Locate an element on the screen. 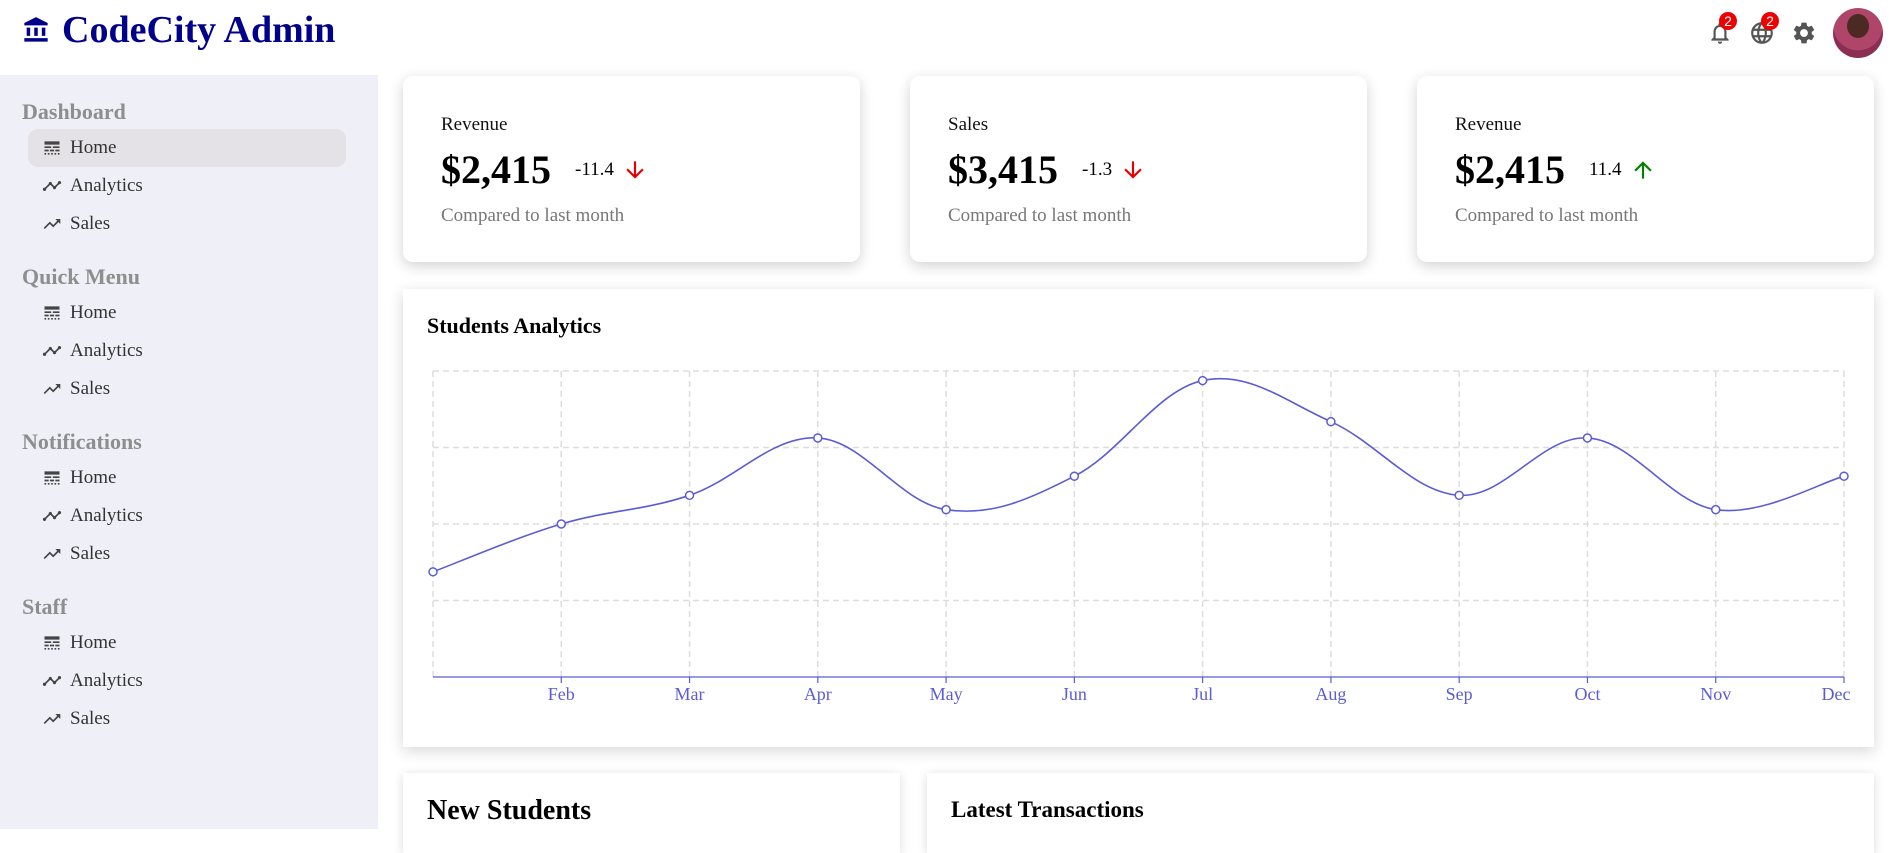 Image resolution: width=1893 pixels, height=853 pixels. x-tick-label: Mar is located at coordinates (690, 694).